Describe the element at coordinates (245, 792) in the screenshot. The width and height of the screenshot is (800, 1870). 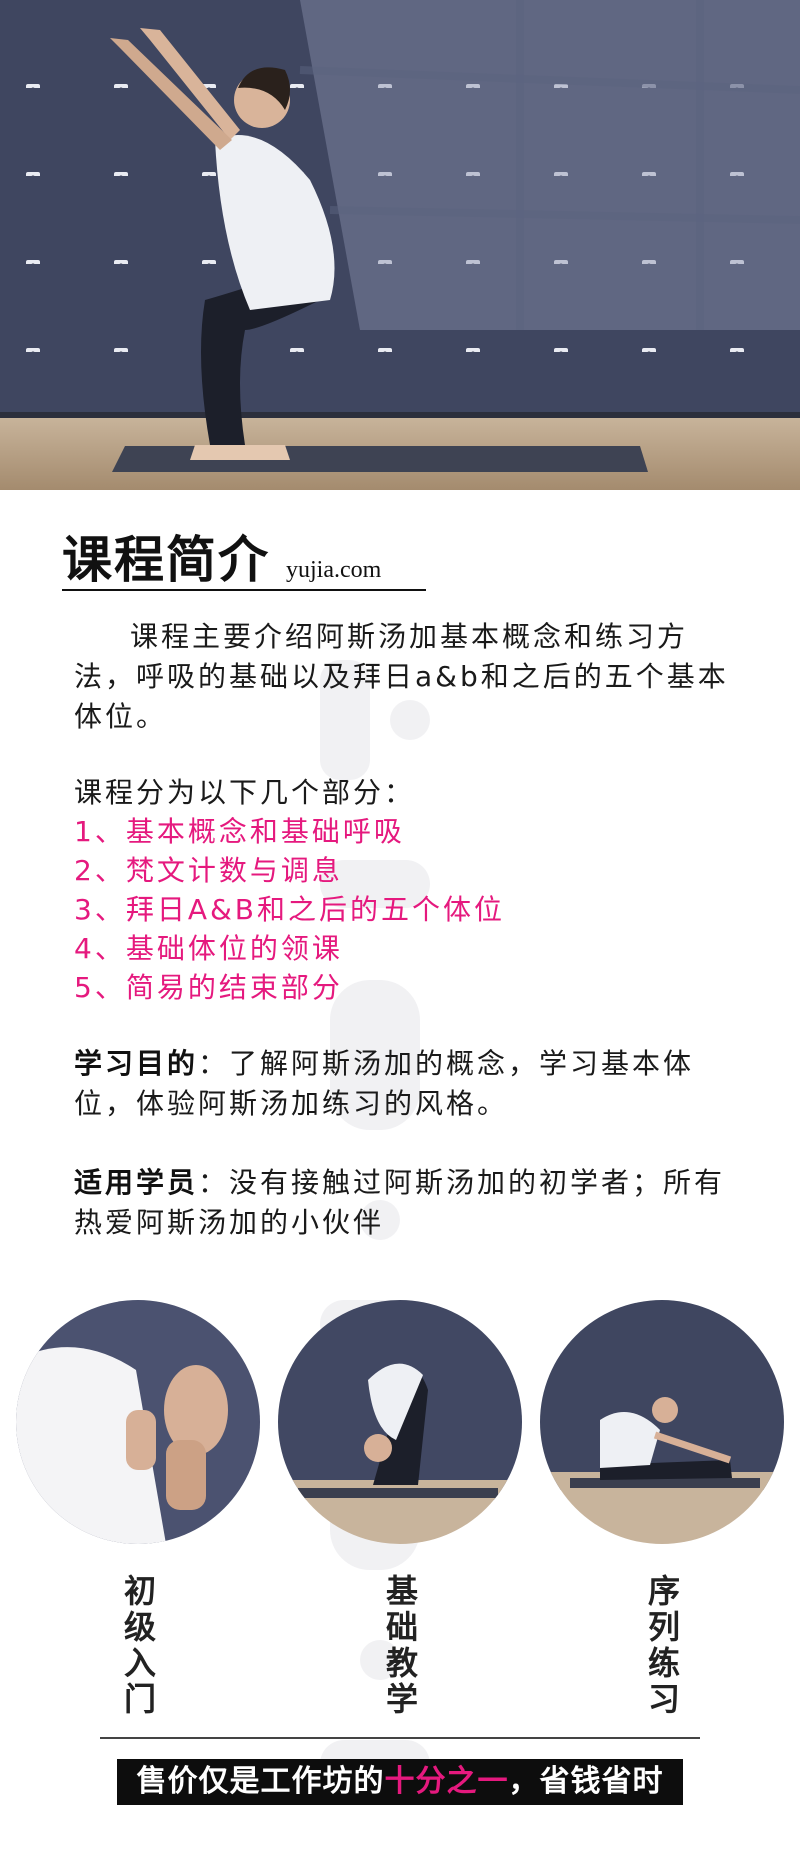
I see `parts-heading: 课程分为以下几个部分：` at that location.